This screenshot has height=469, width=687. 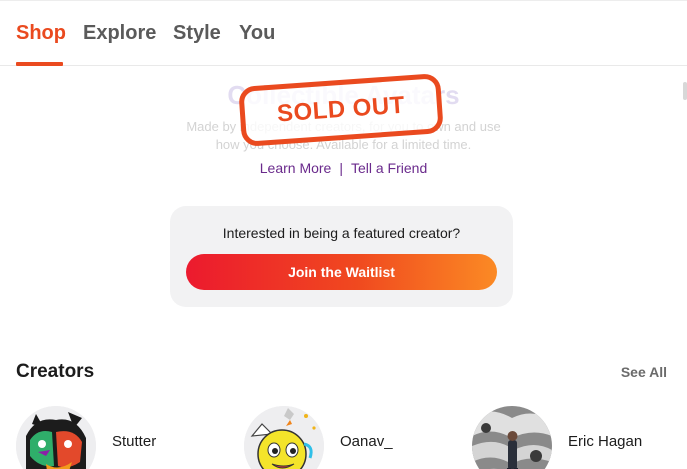 What do you see at coordinates (605, 441) in the screenshot?
I see `creator-name: Eric Hagan` at bounding box center [605, 441].